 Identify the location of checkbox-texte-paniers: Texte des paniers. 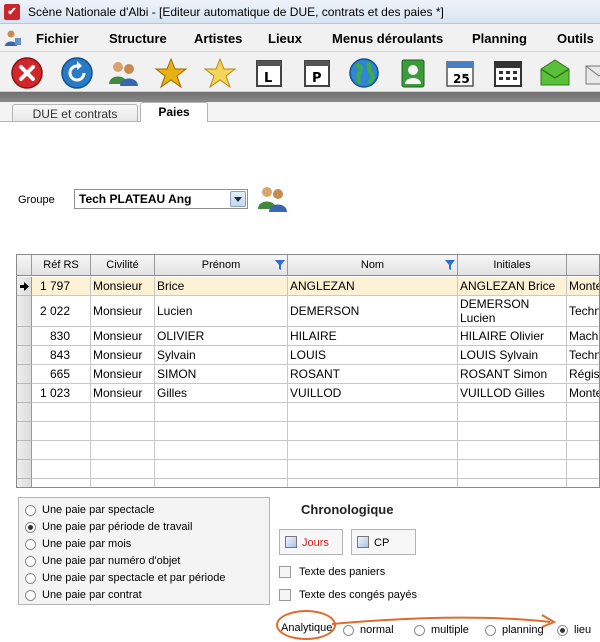
(332, 572).